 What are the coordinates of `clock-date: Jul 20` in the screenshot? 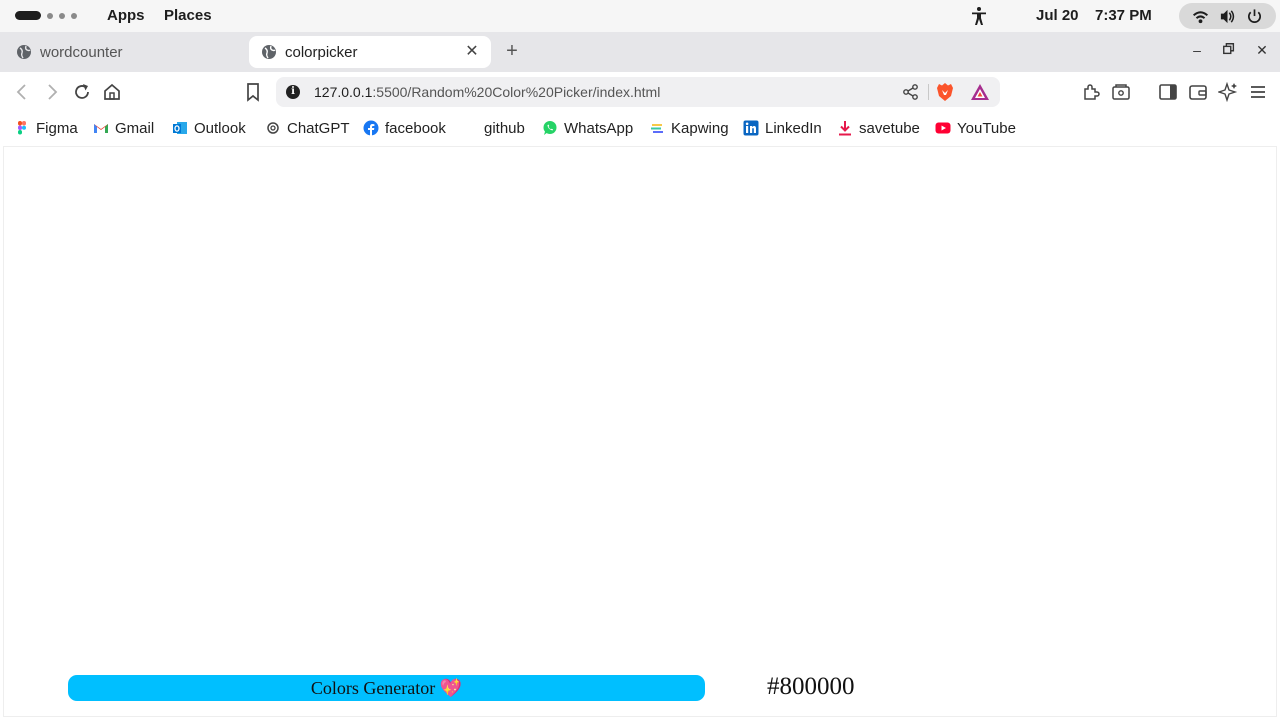 It's located at (1057, 15).